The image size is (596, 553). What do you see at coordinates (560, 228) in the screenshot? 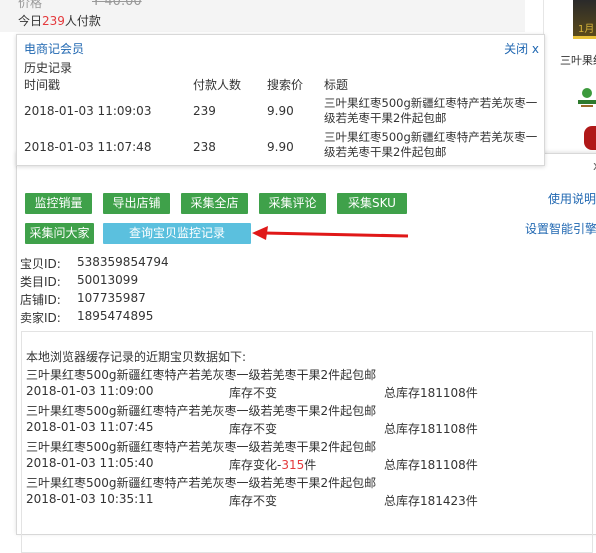
I see `smart-engine-link: 设置智能引擎` at bounding box center [560, 228].